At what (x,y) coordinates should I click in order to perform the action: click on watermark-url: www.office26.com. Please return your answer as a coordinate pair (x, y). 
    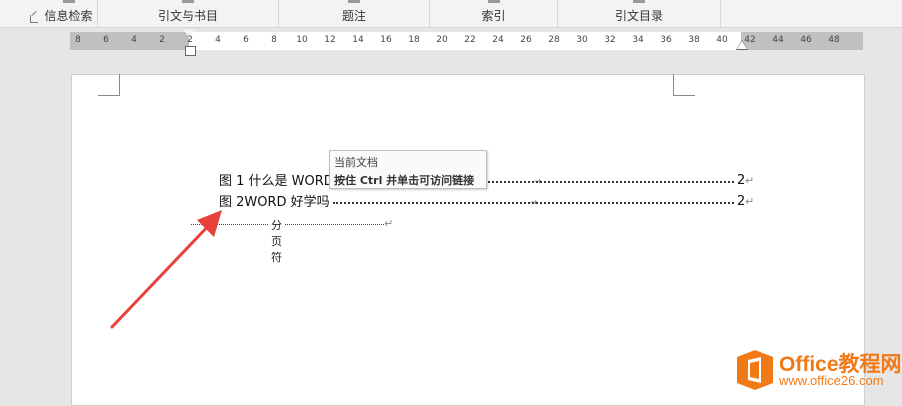
    Looking at the image, I should click on (831, 380).